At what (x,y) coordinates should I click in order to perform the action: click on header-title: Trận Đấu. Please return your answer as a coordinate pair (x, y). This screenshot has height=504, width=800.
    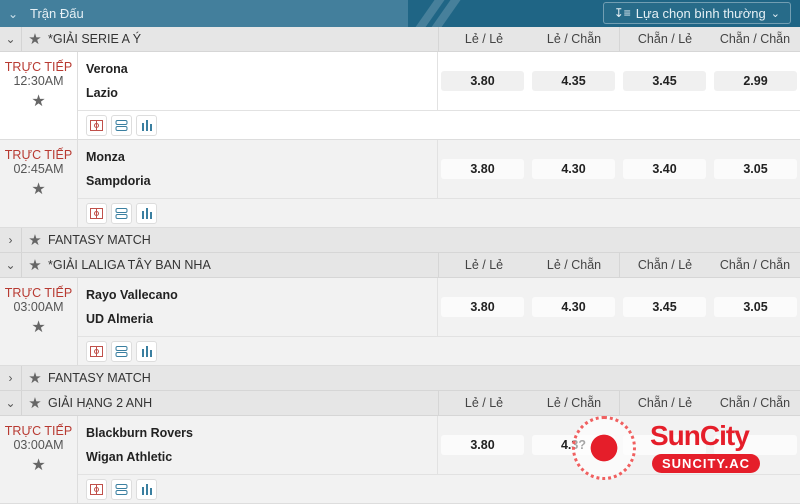
    Looking at the image, I should click on (57, 13).